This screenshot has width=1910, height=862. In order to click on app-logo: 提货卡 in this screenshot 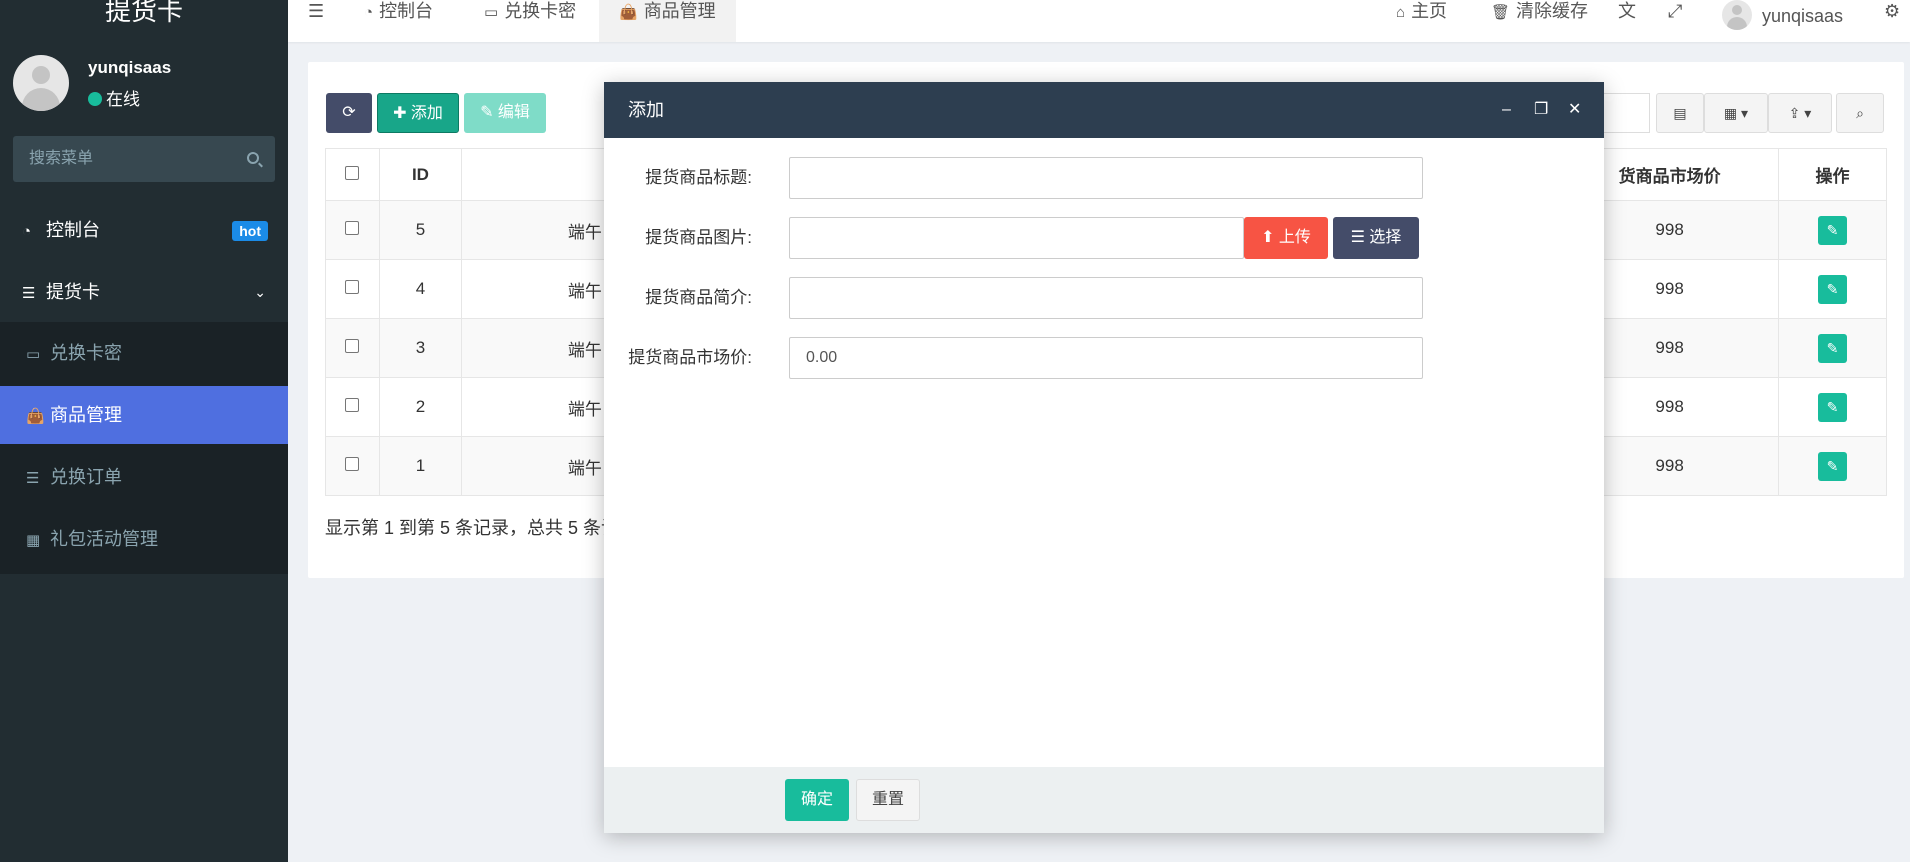, I will do `click(144, 15)`.